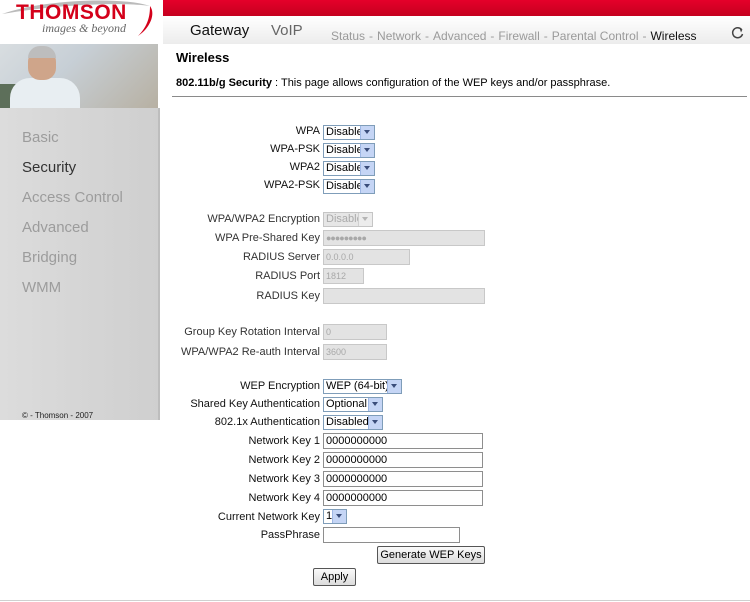 This screenshot has height=602, width=750. What do you see at coordinates (263, 219) in the screenshot?
I see `wpa-encryption-label: WPA/WPA2 Encryption` at bounding box center [263, 219].